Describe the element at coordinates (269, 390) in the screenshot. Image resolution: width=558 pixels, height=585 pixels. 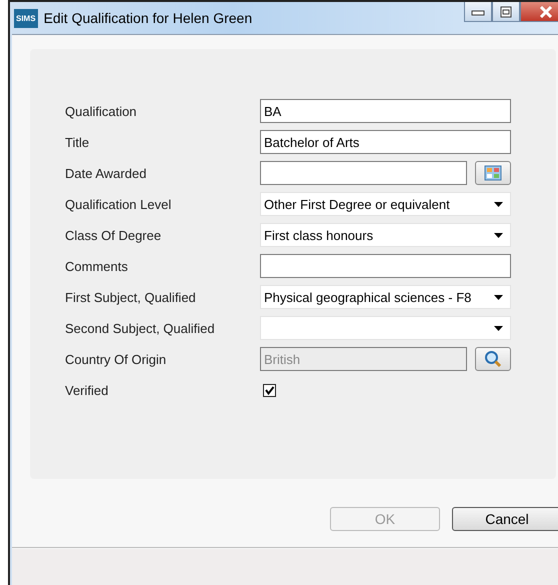
I see `checkbox` at that location.